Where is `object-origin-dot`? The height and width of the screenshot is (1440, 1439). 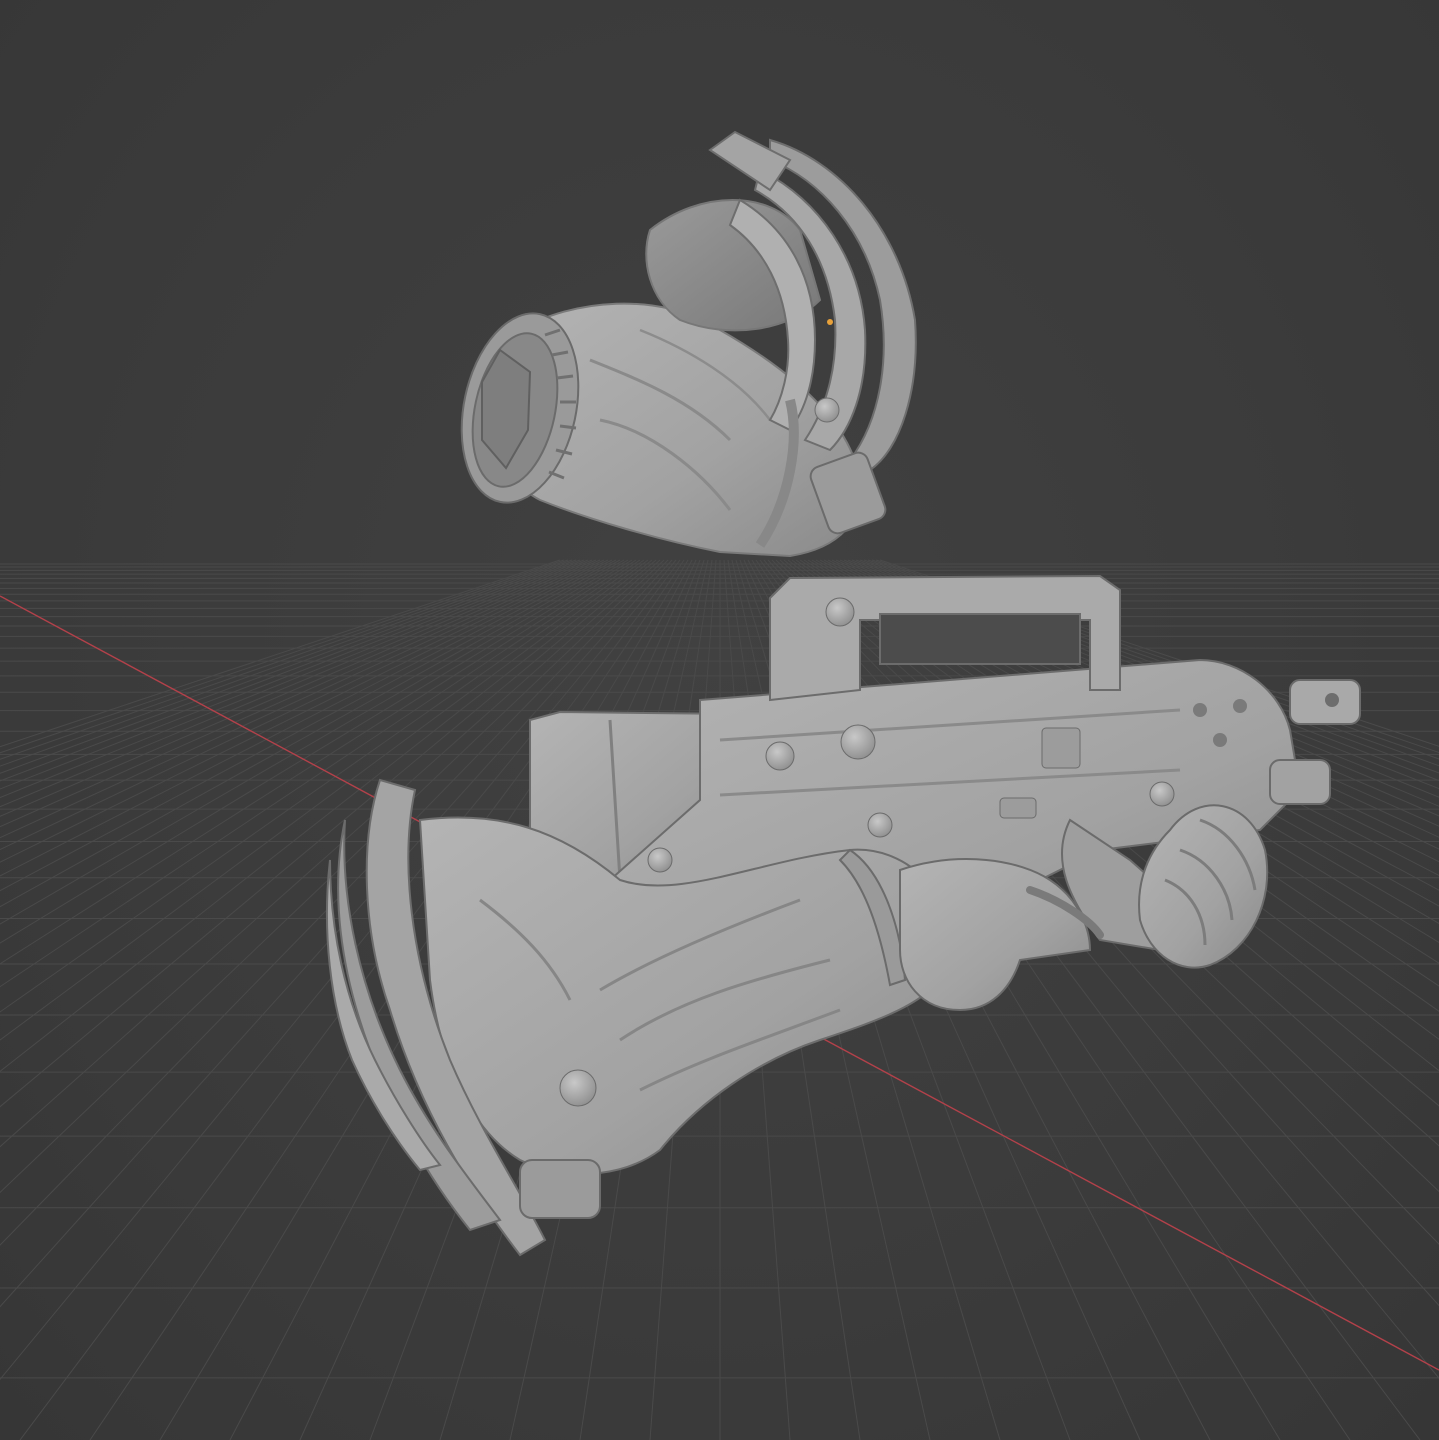 object-origin-dot is located at coordinates (830, 322).